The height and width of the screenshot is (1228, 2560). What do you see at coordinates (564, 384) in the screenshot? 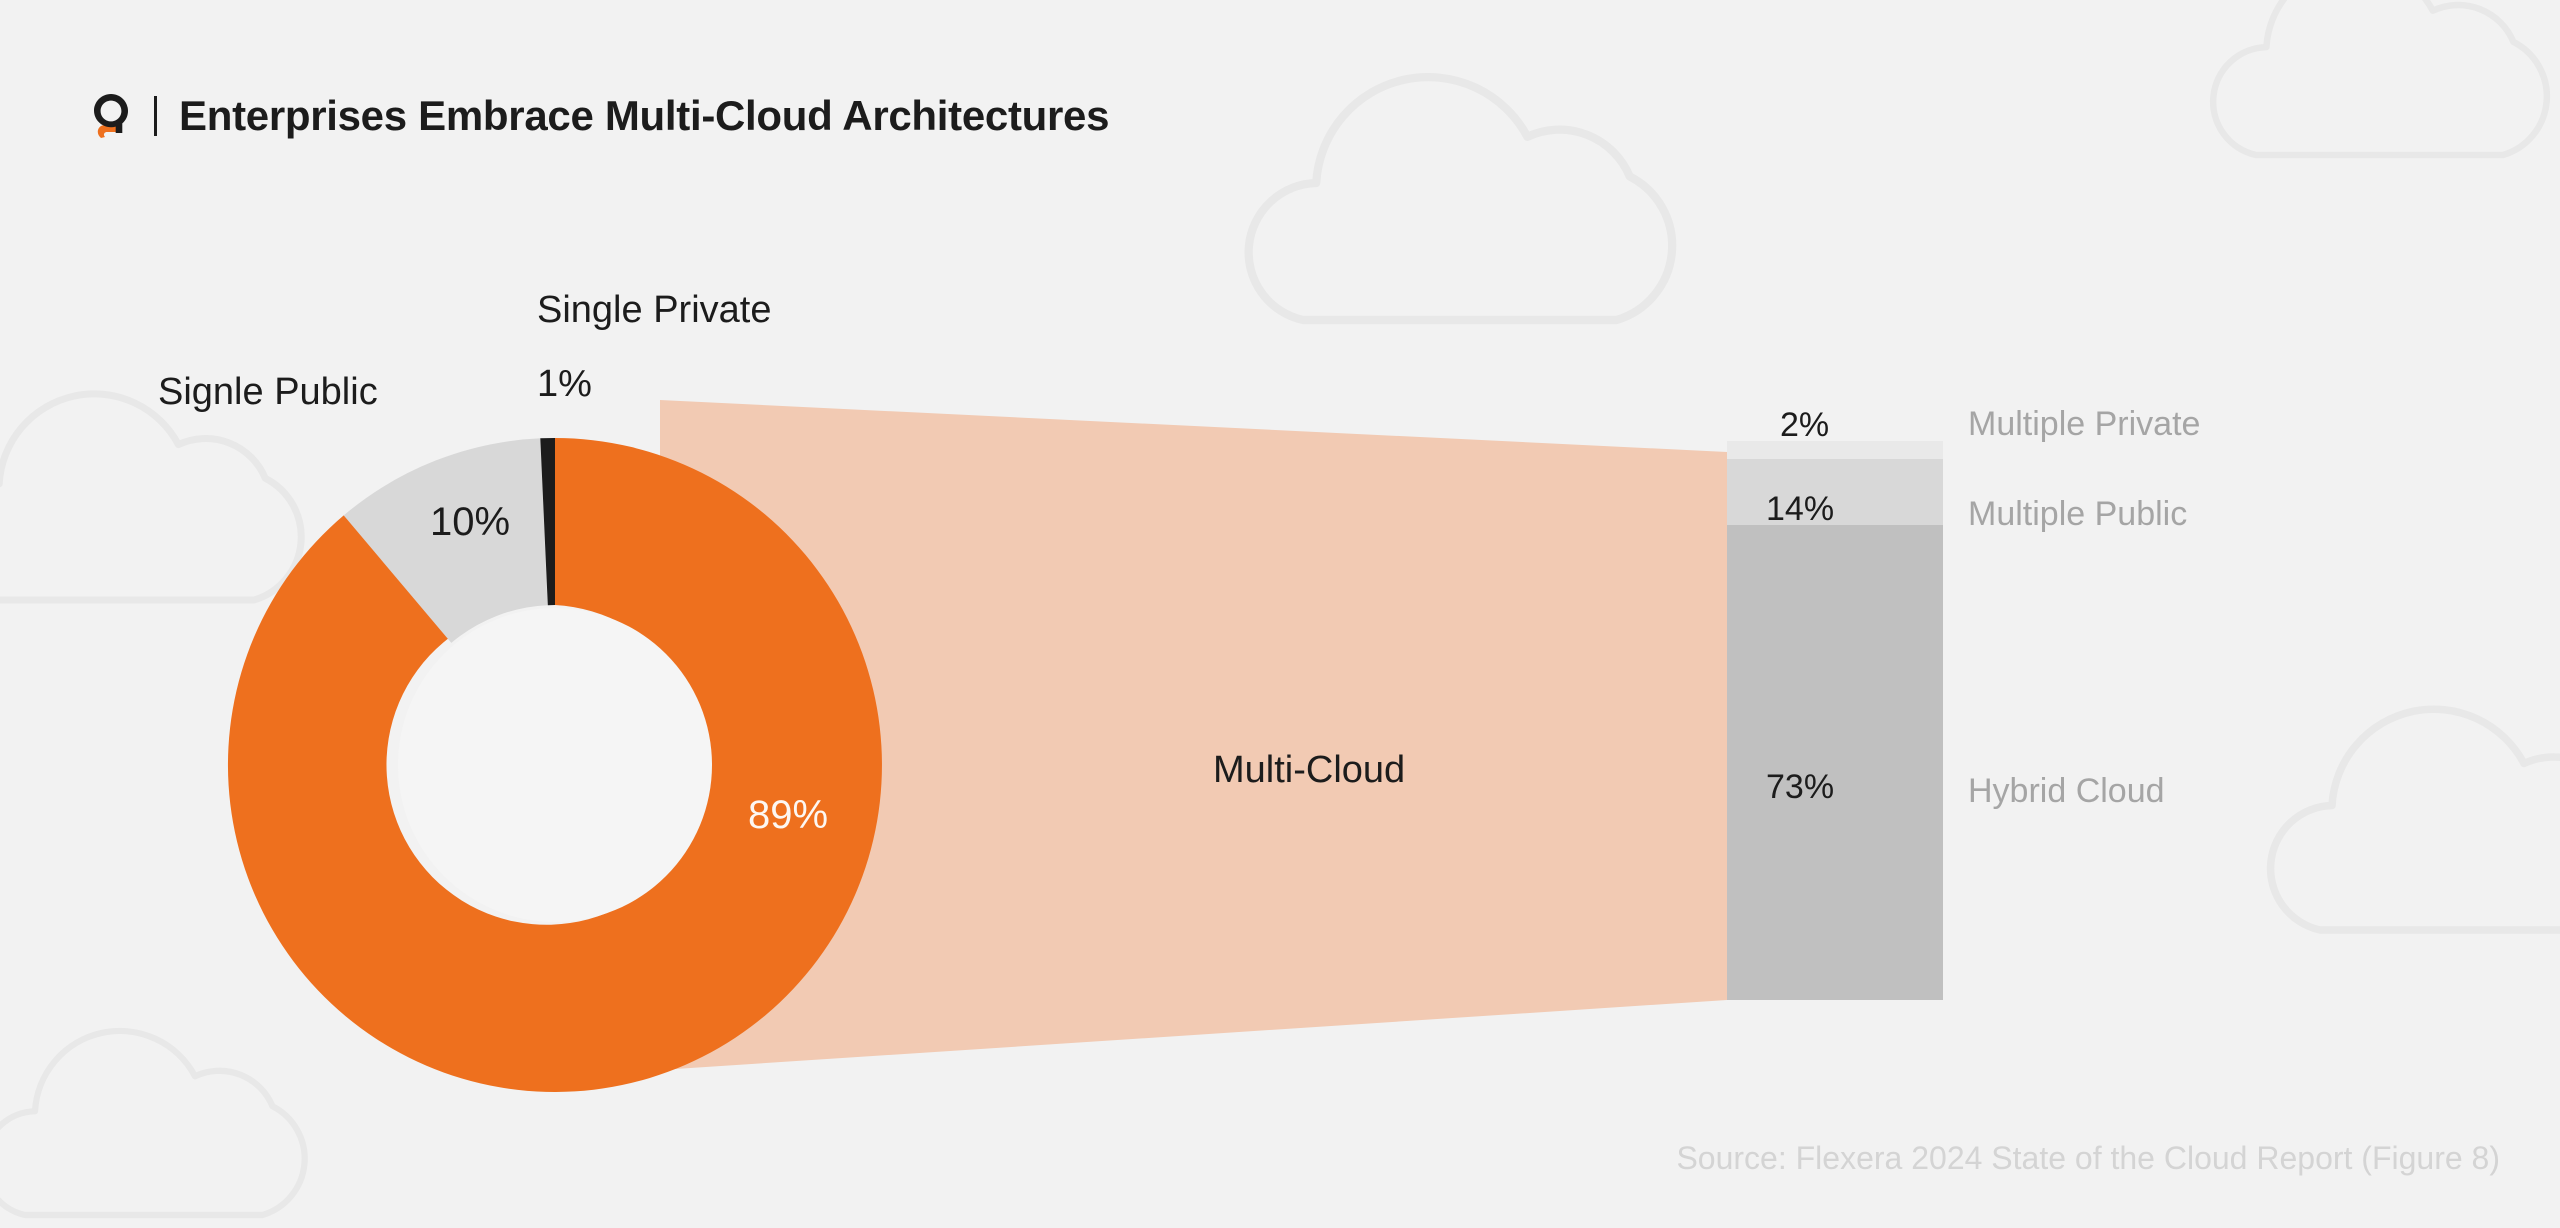
I see `donut-value-single-private: 1%` at bounding box center [564, 384].